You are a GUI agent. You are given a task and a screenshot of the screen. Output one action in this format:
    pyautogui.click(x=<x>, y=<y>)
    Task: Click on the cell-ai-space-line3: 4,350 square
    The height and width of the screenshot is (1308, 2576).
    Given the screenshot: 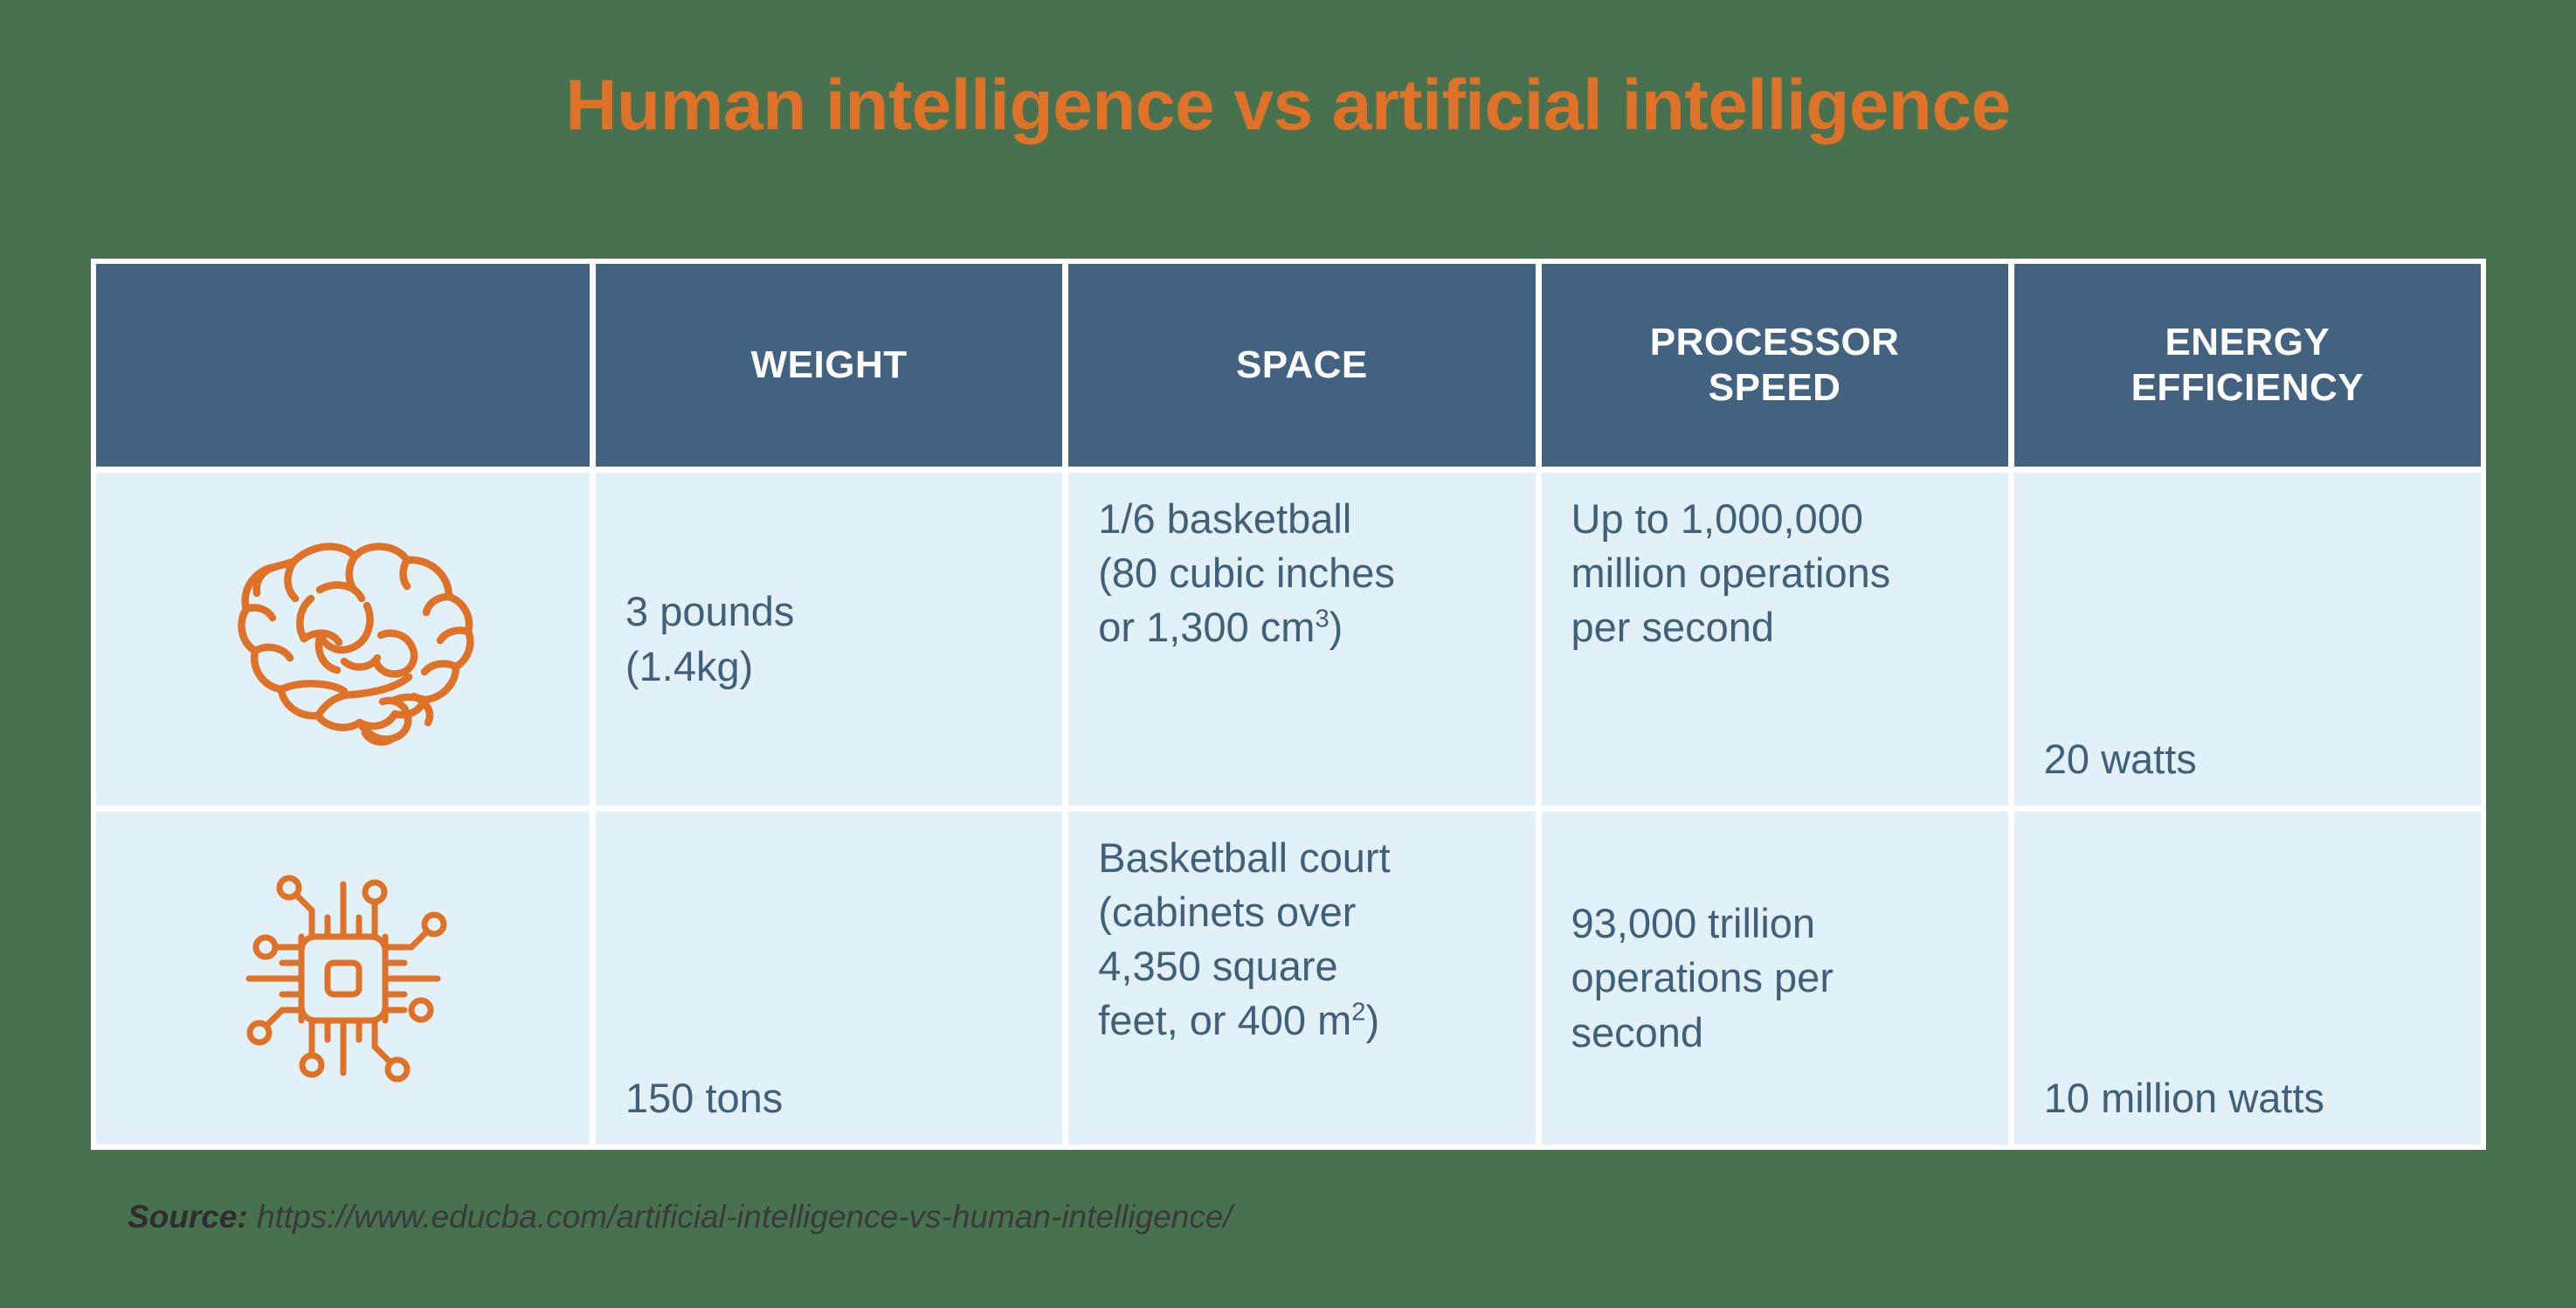 What is the action you would take?
    pyautogui.click(x=1218, y=966)
    